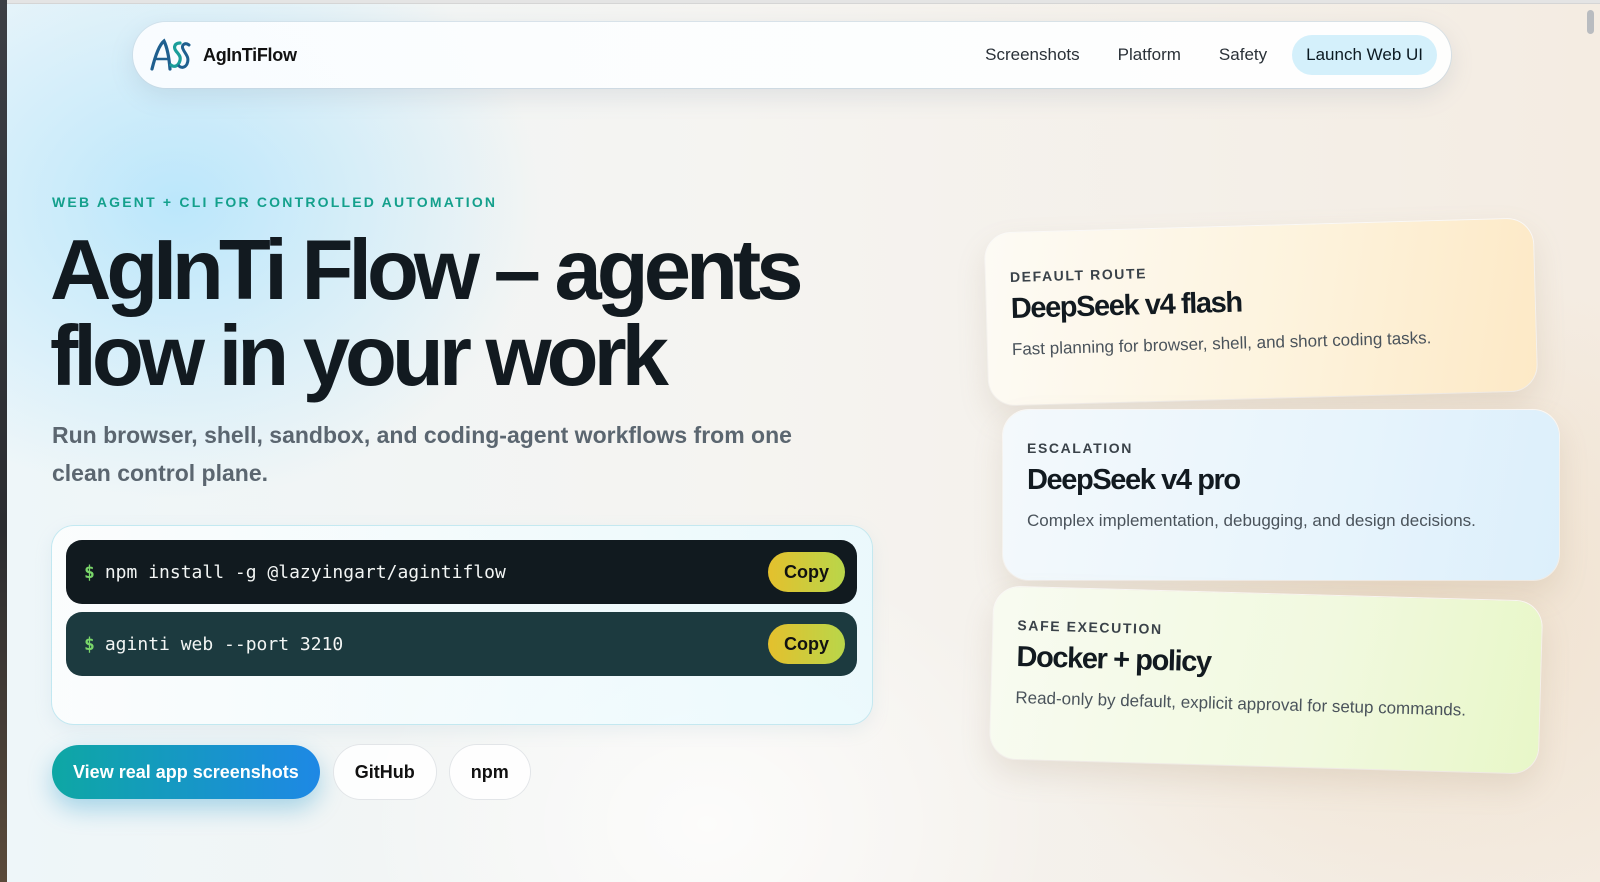 Image resolution: width=1600 pixels, height=882 pixels. I want to click on nav-link-platform: Platform, so click(1149, 55).